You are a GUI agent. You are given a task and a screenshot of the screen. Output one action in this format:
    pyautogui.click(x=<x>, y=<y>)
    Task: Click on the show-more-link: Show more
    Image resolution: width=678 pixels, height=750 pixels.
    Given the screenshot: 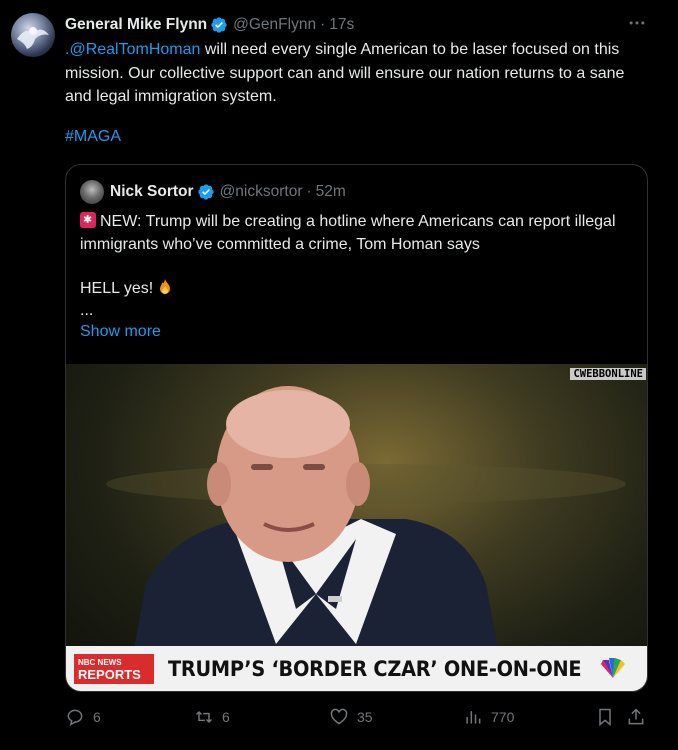 What is the action you would take?
    pyautogui.click(x=120, y=332)
    